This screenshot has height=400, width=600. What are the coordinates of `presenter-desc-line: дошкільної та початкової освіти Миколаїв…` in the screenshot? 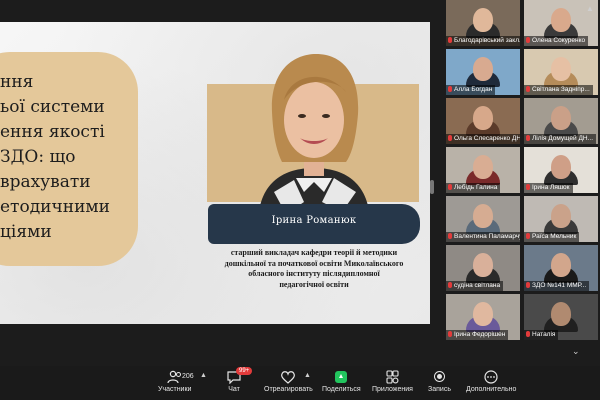 It's located at (314, 263).